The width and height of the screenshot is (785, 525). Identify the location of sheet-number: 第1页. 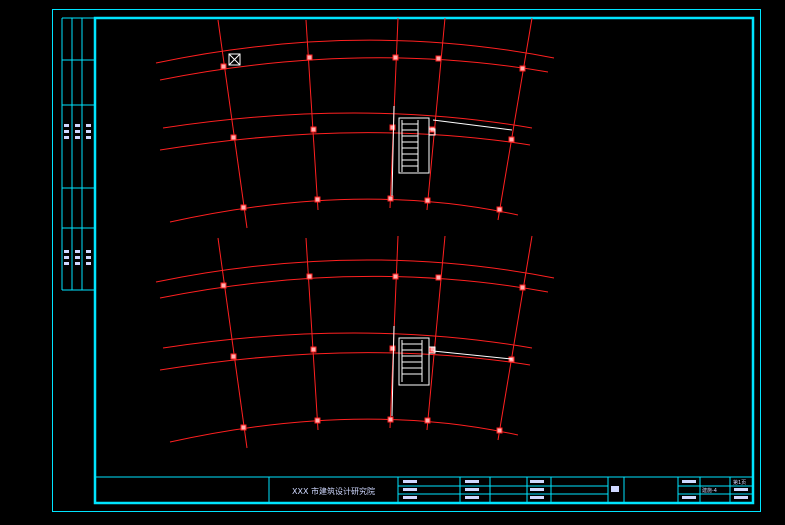
(739, 482).